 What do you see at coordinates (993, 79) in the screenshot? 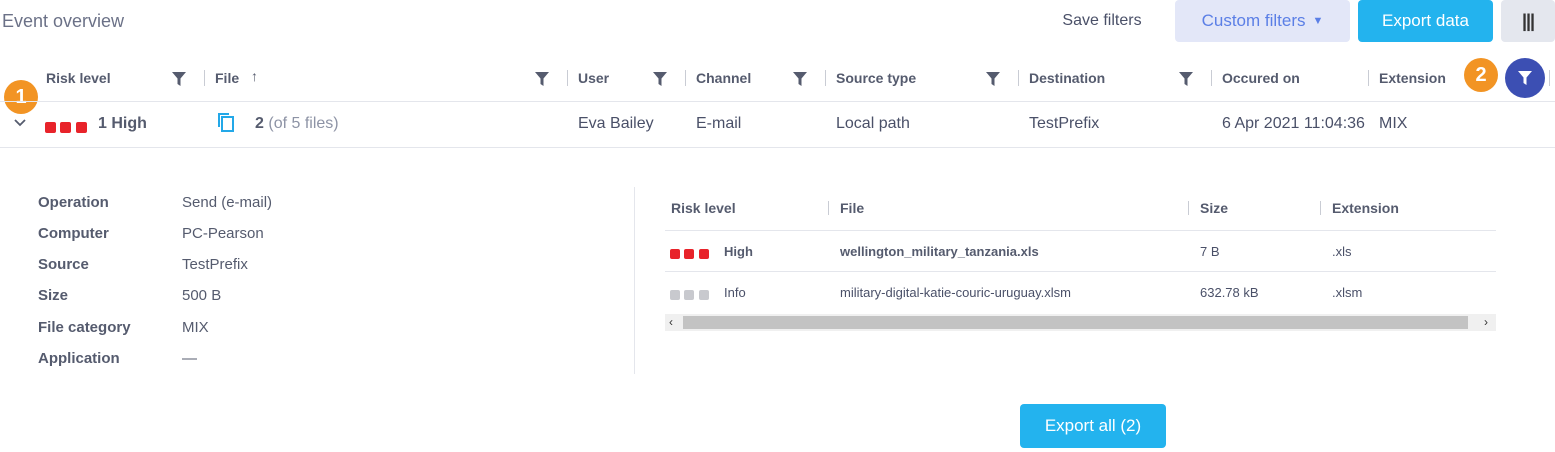
I see `filter-source-type-icon` at bounding box center [993, 79].